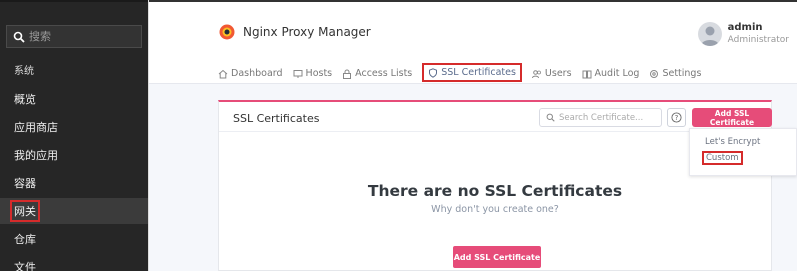 This screenshot has height=271, width=797. What do you see at coordinates (682, 73) in the screenshot?
I see `nav-settings-label: Settings` at bounding box center [682, 73].